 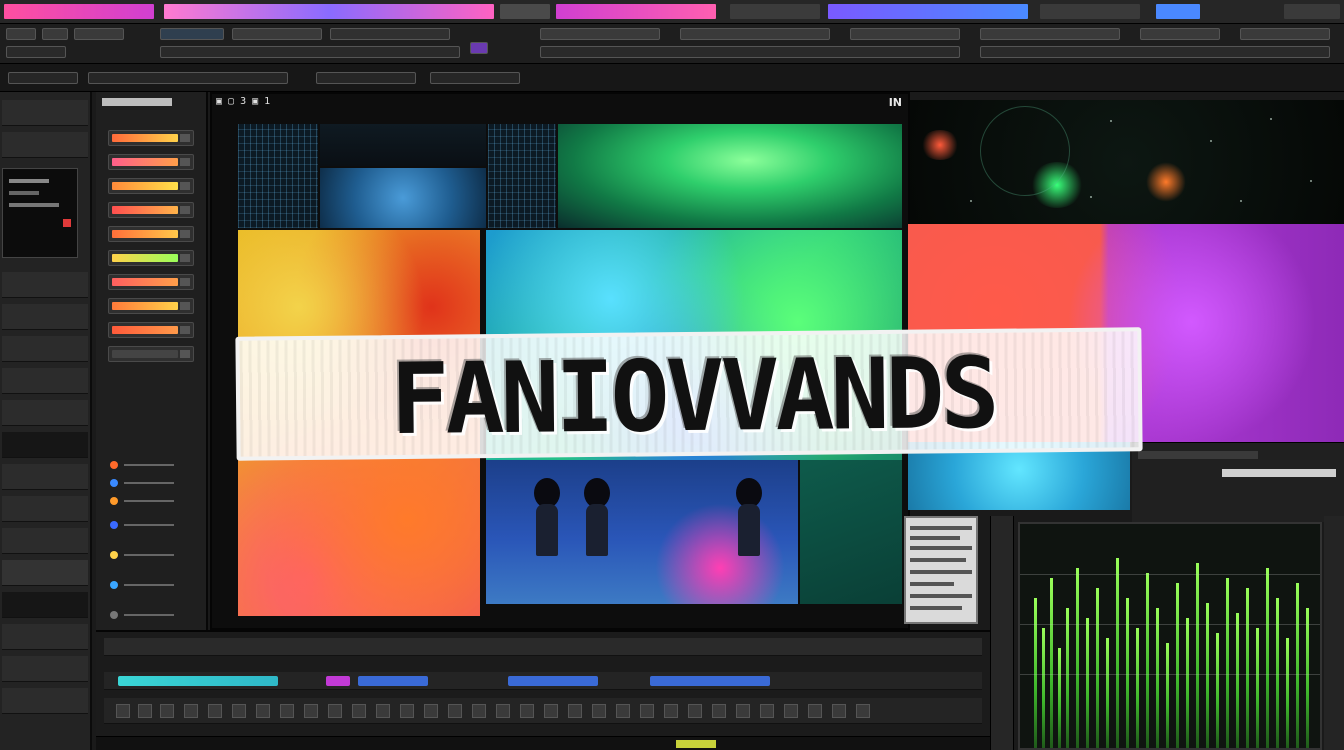 I want to click on space-preview, so click(x=1127, y=162).